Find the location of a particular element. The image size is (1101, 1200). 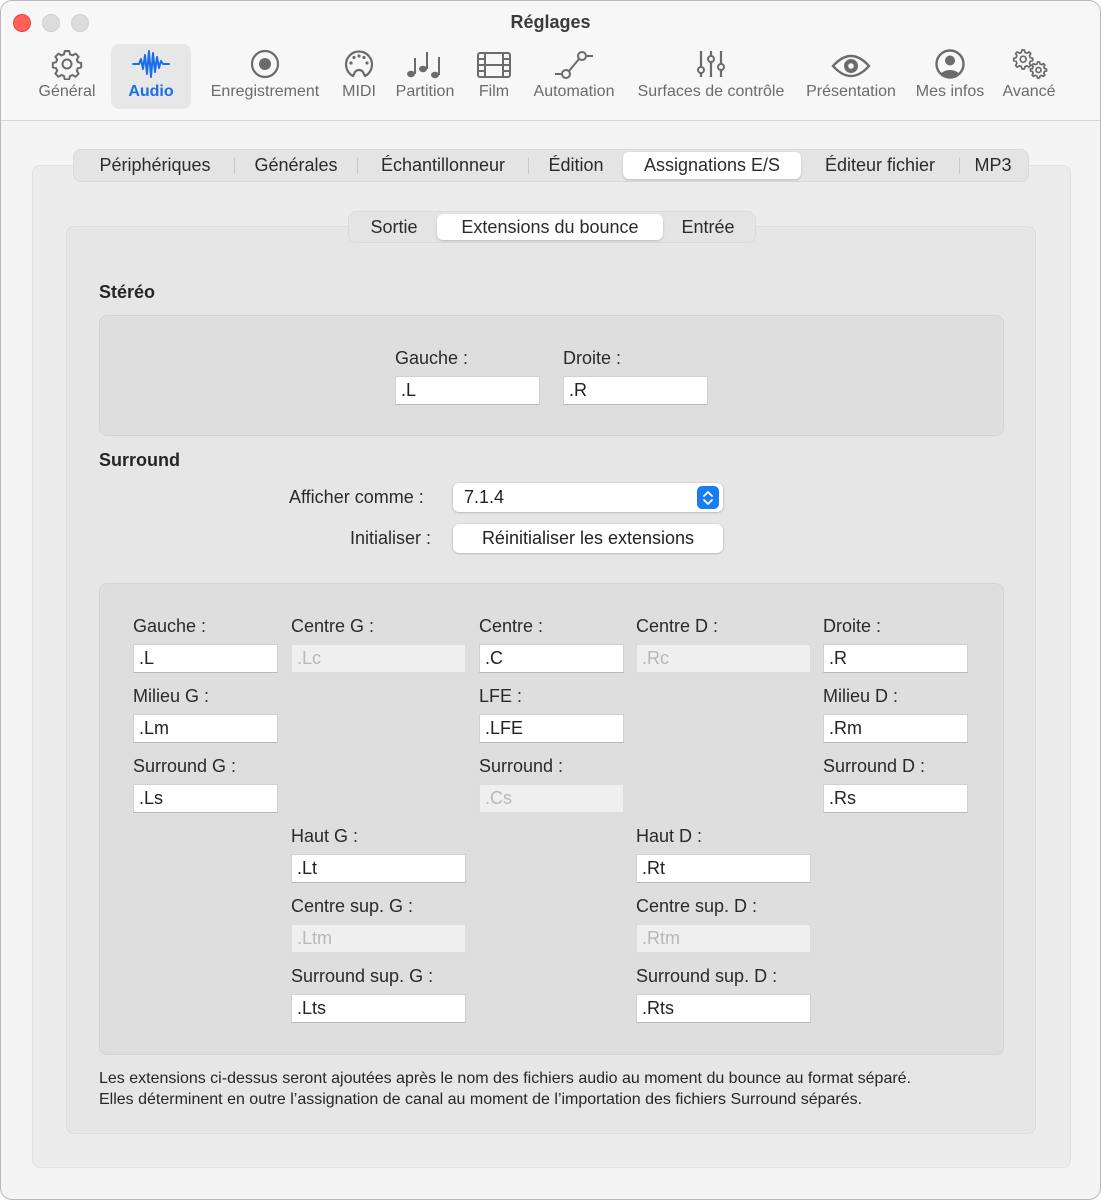

toolbar-item-midi: MIDI is located at coordinates (359, 76).